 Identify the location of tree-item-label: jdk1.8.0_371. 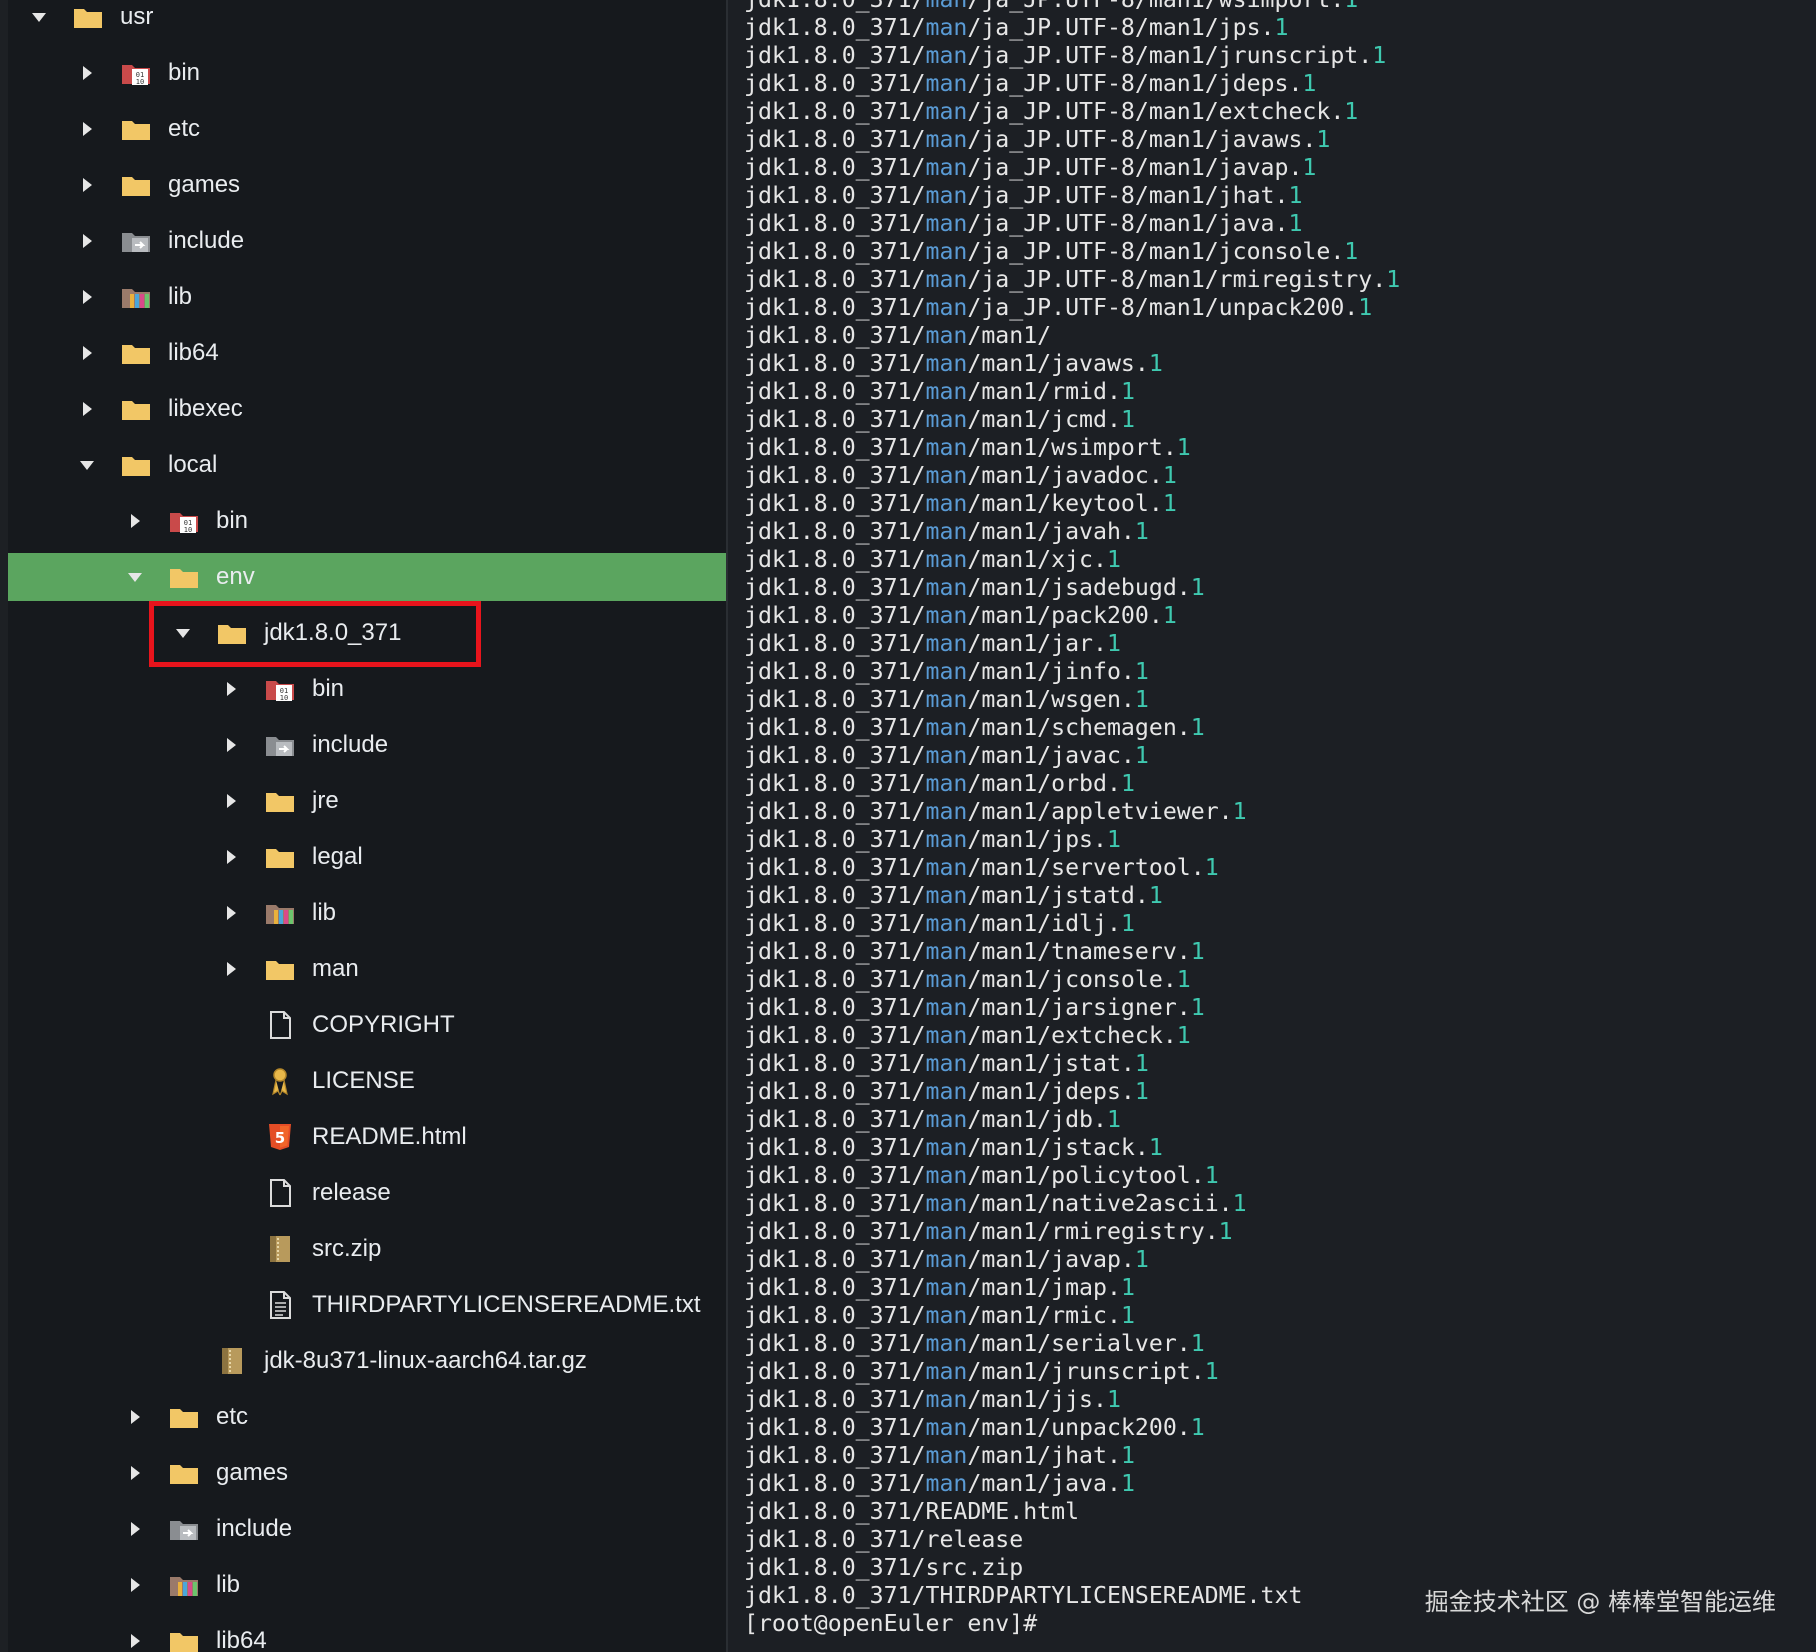
(333, 632).